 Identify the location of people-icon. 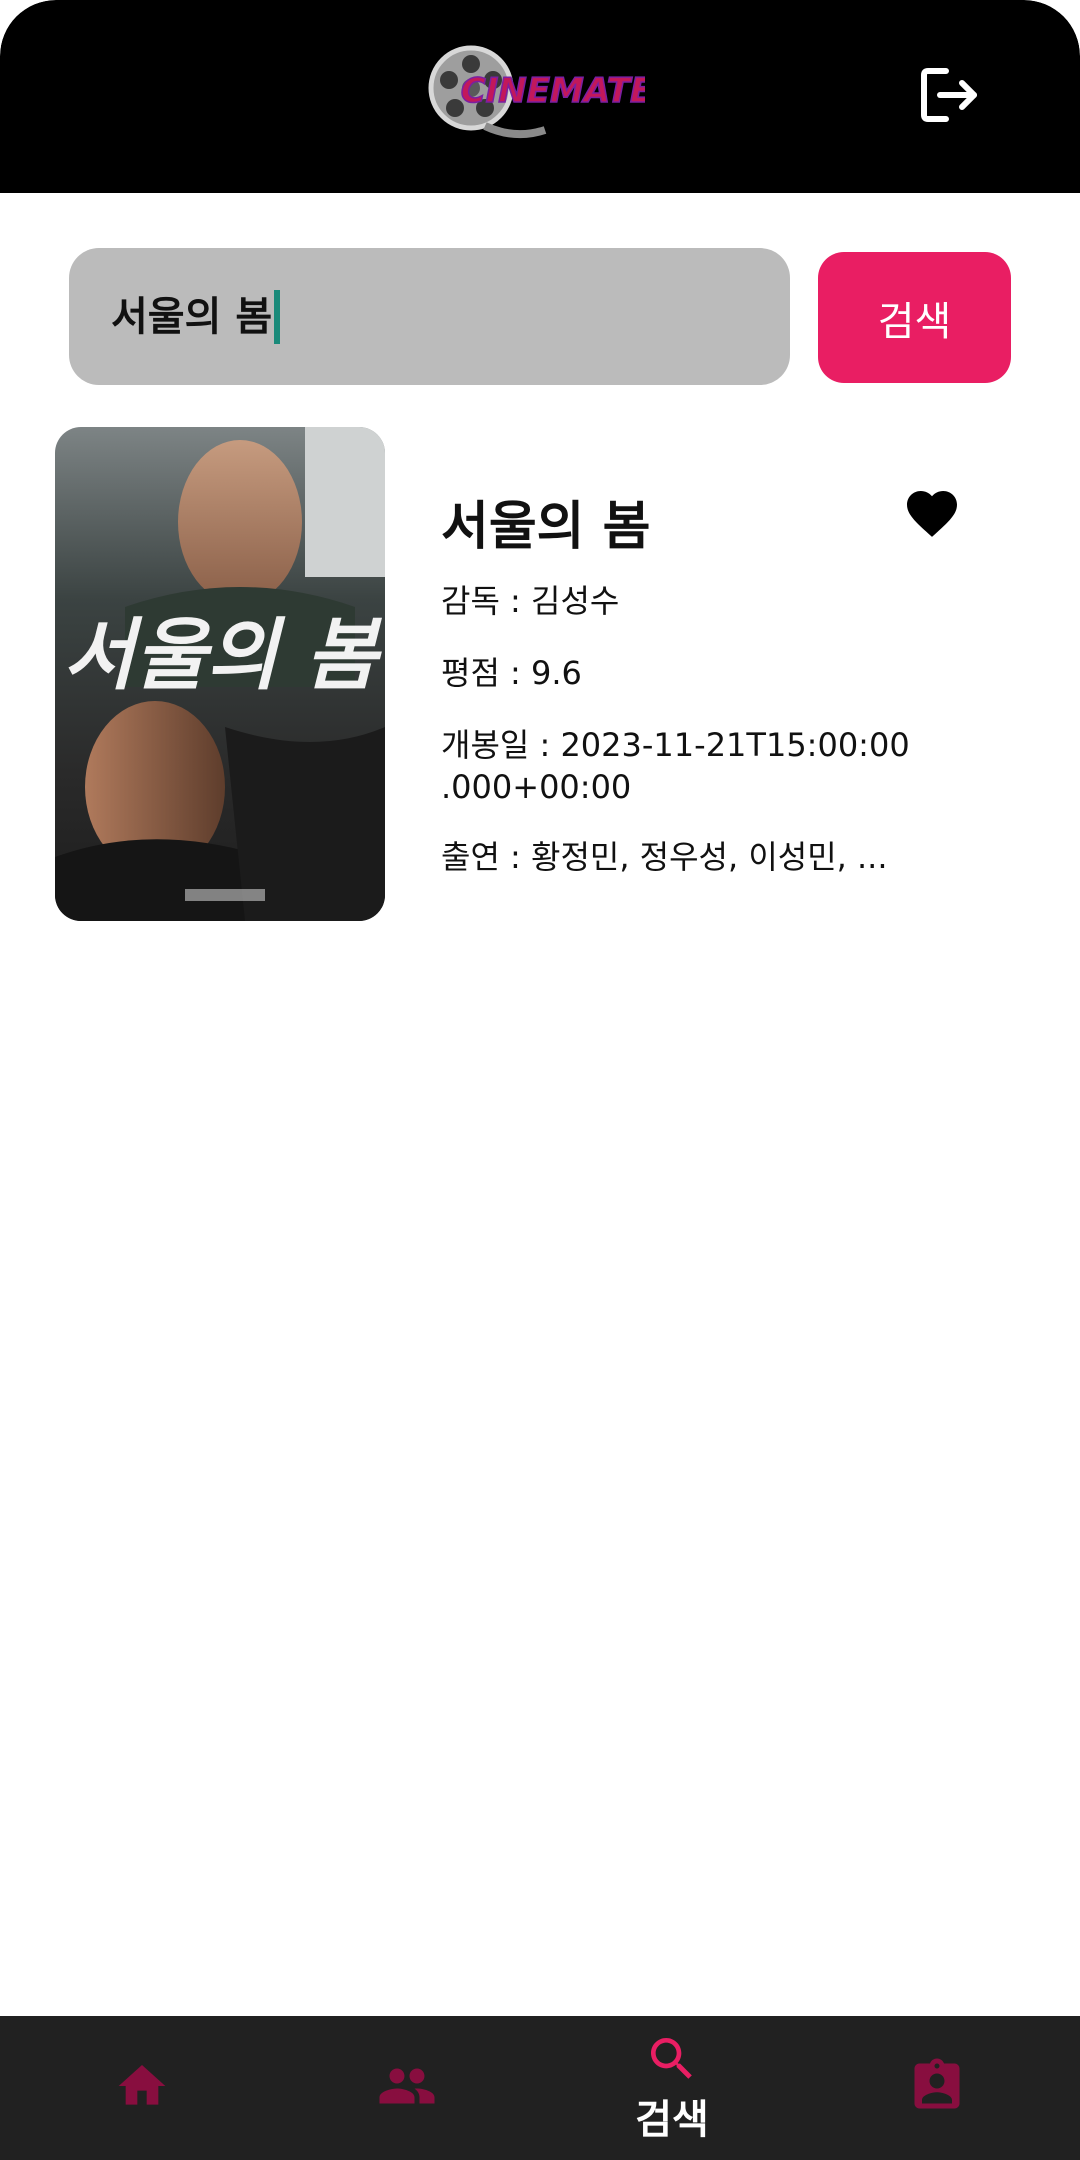
(407, 2088).